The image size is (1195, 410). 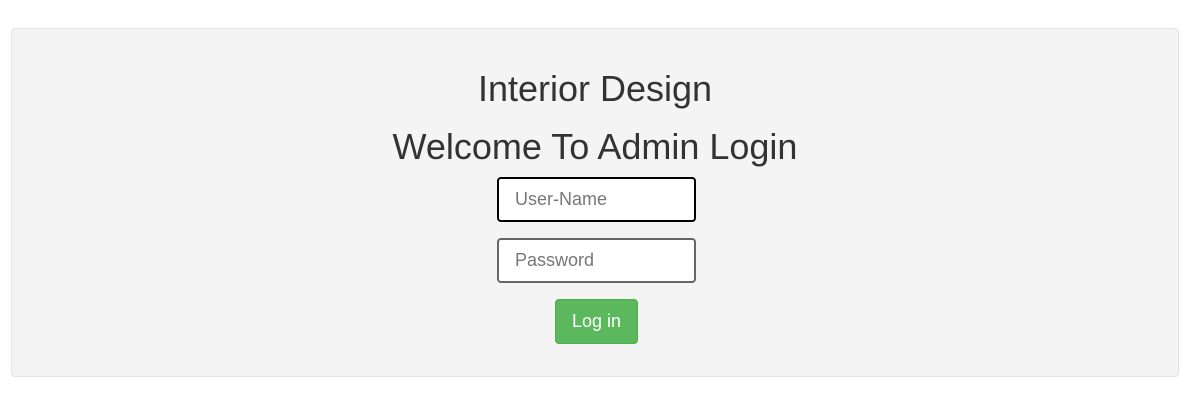 What do you see at coordinates (595, 146) in the screenshot?
I see `login-heading: Welcome To Admin Login` at bounding box center [595, 146].